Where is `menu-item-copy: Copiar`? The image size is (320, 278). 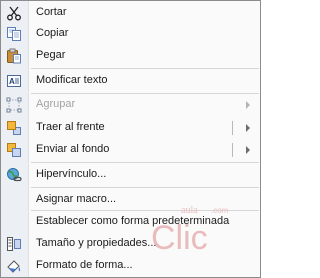 menu-item-copy: Copiar is located at coordinates (130, 34).